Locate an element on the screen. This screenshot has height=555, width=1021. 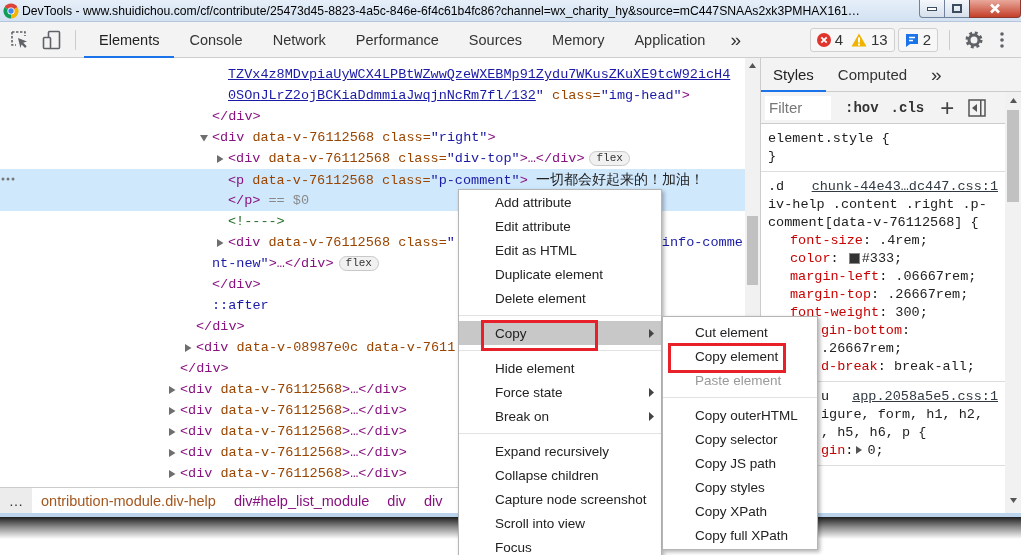
css-declaration: d-break: break-all; is located at coordinates (898, 366).